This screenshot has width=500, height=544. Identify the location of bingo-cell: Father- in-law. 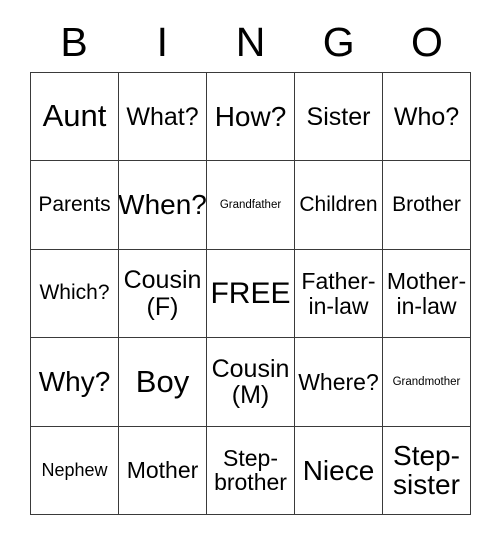
(339, 294).